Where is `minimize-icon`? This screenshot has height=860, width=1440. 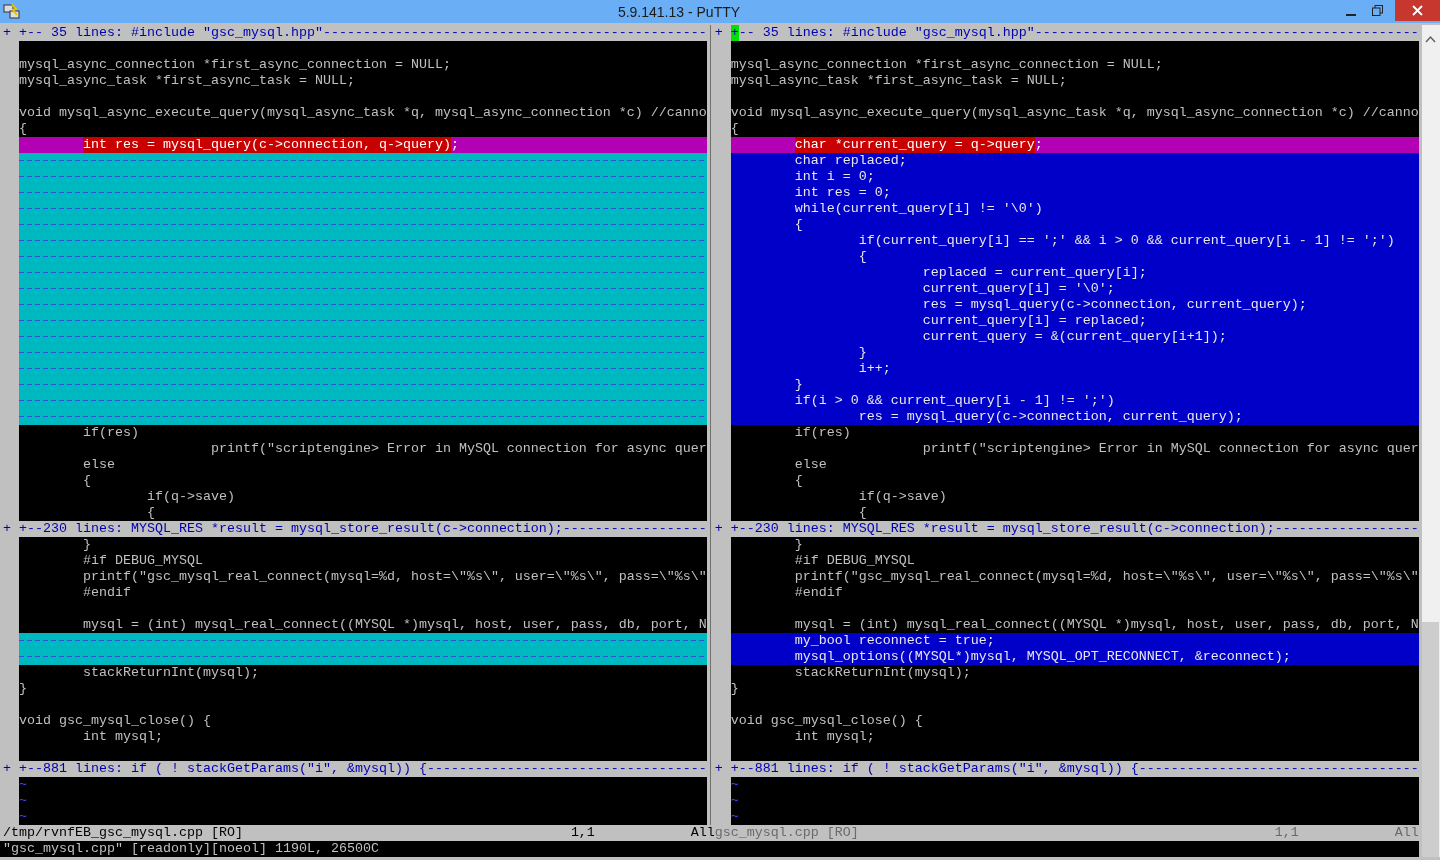
minimize-icon is located at coordinates (1350, 14).